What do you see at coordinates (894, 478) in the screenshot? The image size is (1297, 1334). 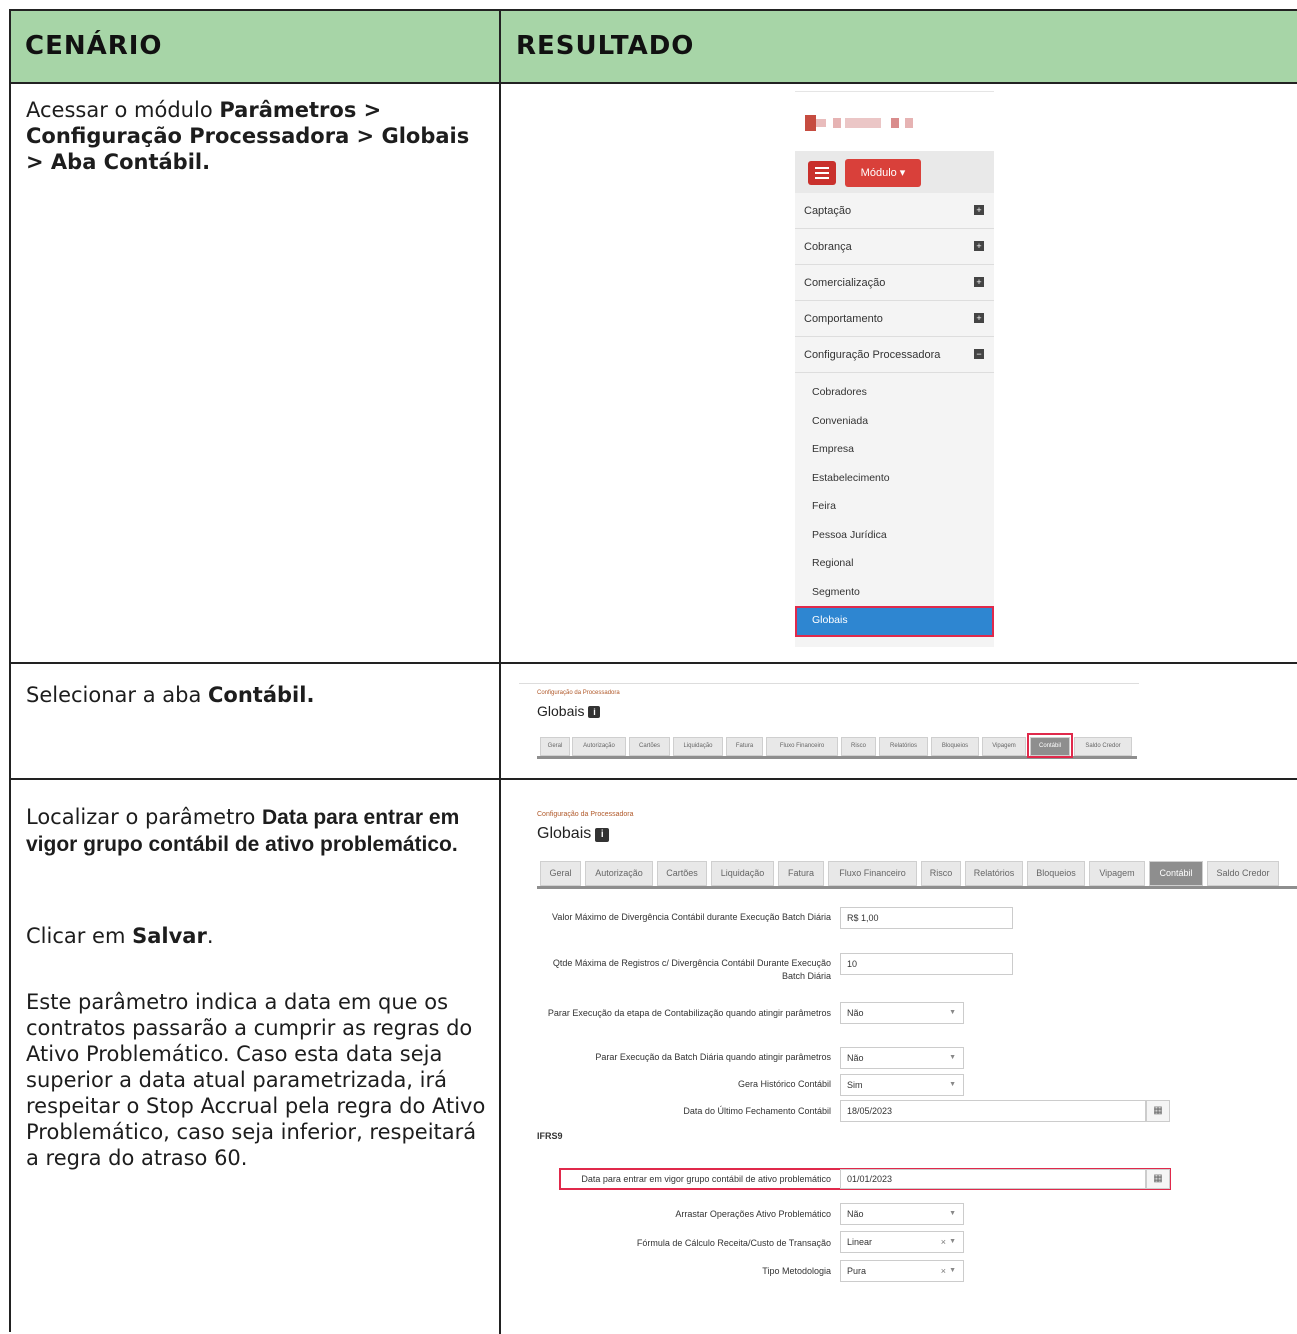 I see `submenu-estabelecimento: Estabelecimento` at bounding box center [894, 478].